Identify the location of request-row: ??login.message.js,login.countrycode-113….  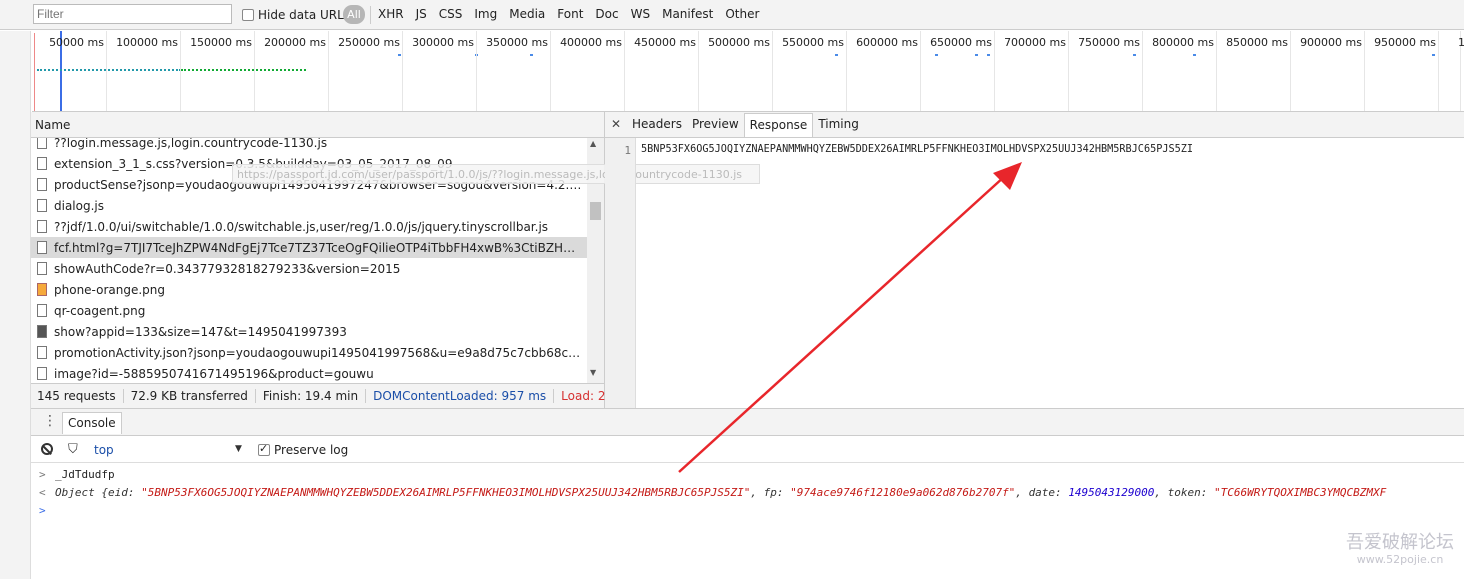
(309, 145).